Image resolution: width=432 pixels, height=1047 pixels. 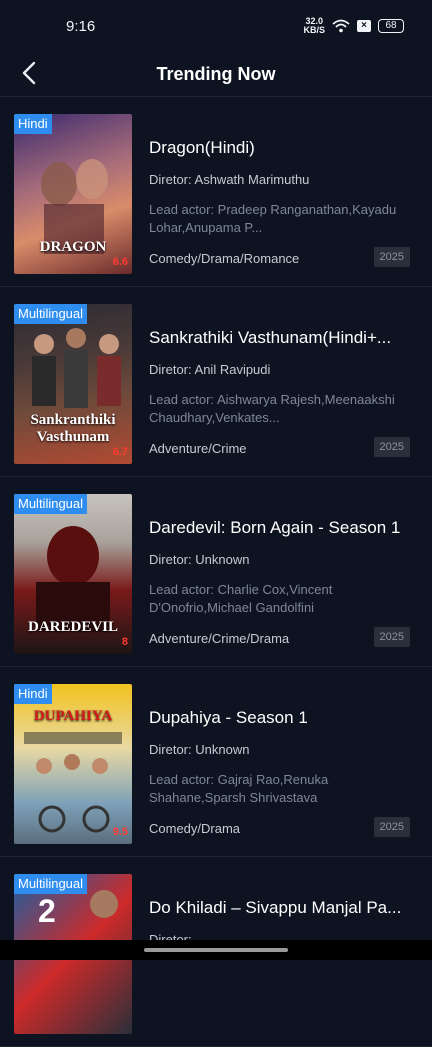 What do you see at coordinates (81, 26) in the screenshot?
I see `clock: 9:16` at bounding box center [81, 26].